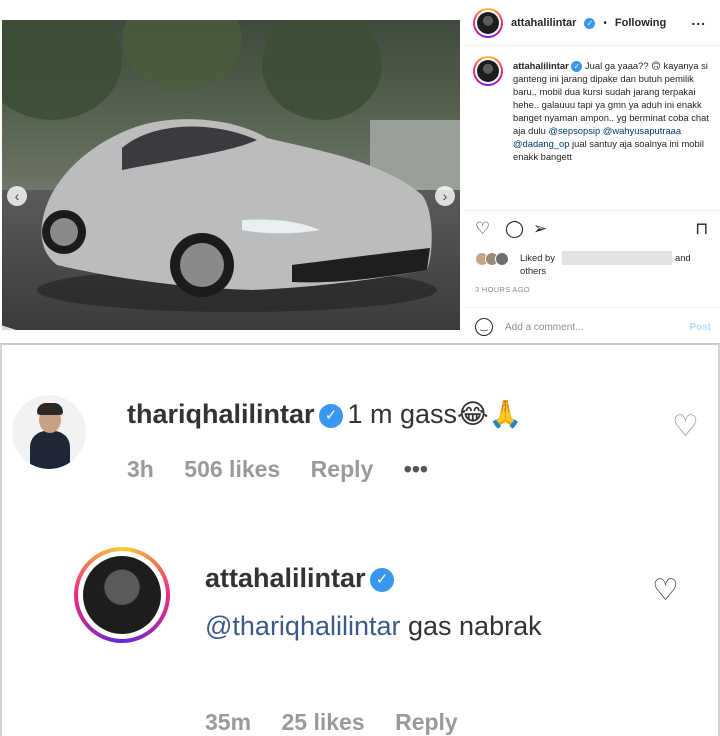 The width and height of the screenshot is (720, 736). What do you see at coordinates (683, 257) in the screenshot?
I see `and-label: and` at bounding box center [683, 257].